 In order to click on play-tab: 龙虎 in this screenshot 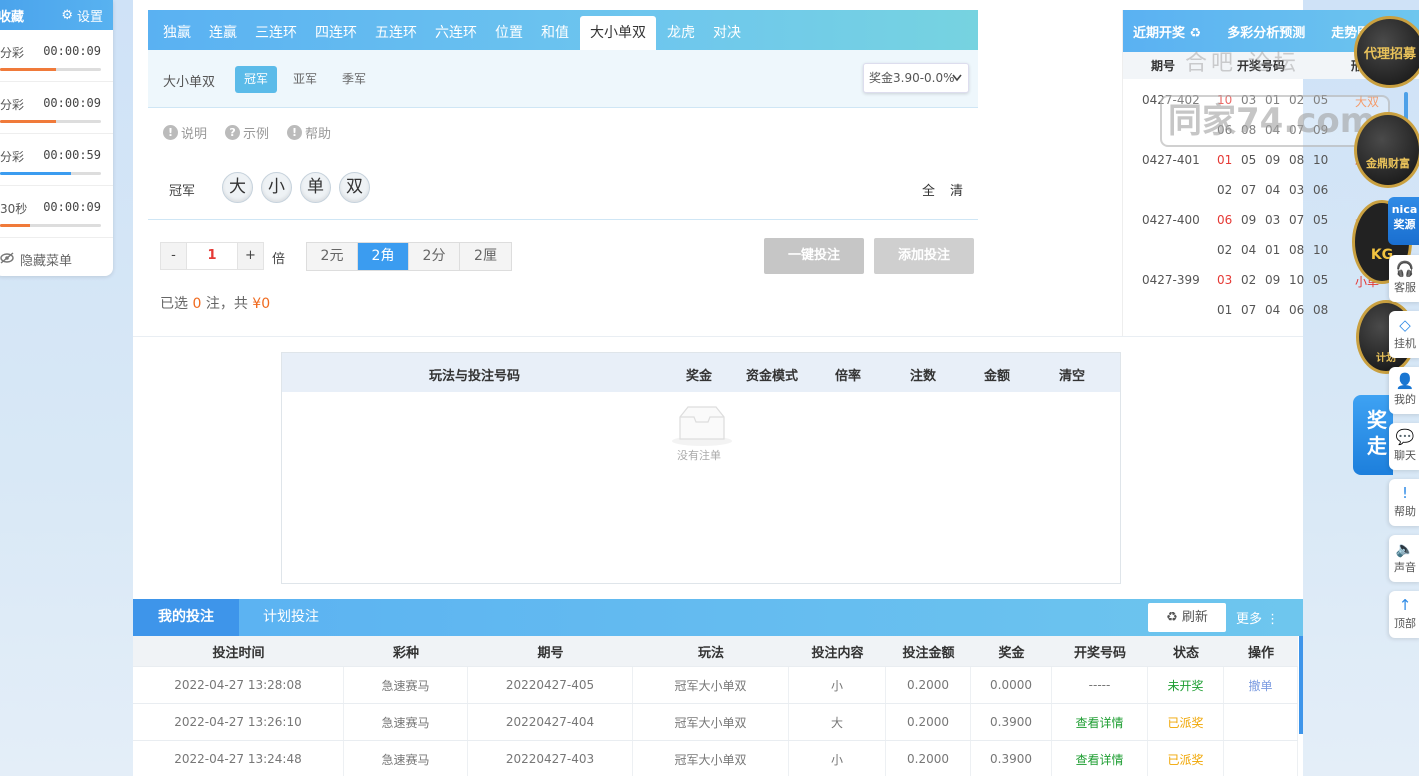, I will do `click(681, 33)`.